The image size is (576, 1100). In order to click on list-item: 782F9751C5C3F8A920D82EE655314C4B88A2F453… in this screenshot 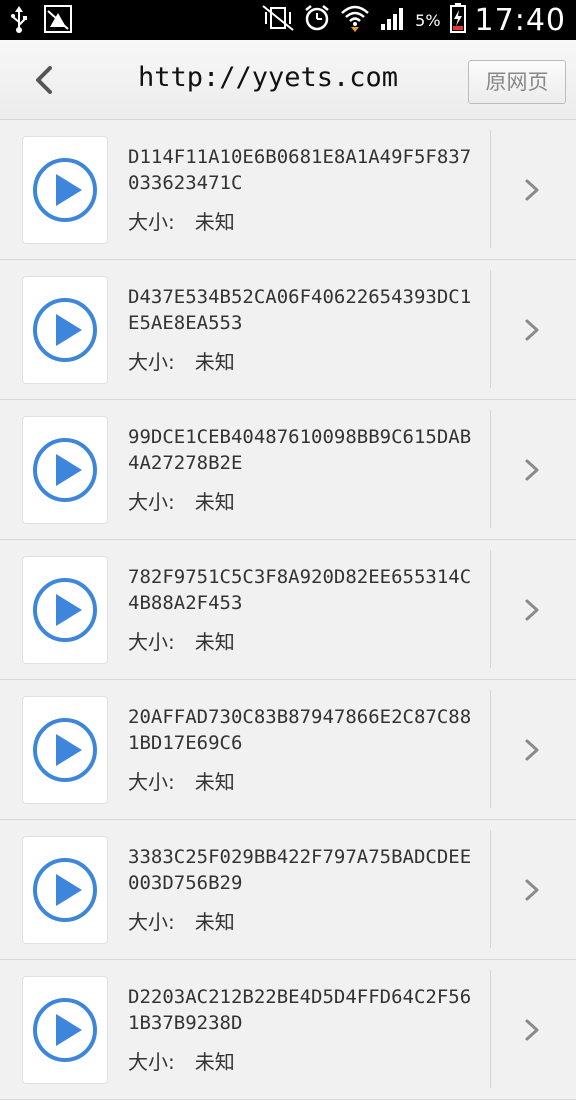, I will do `click(288, 610)`.